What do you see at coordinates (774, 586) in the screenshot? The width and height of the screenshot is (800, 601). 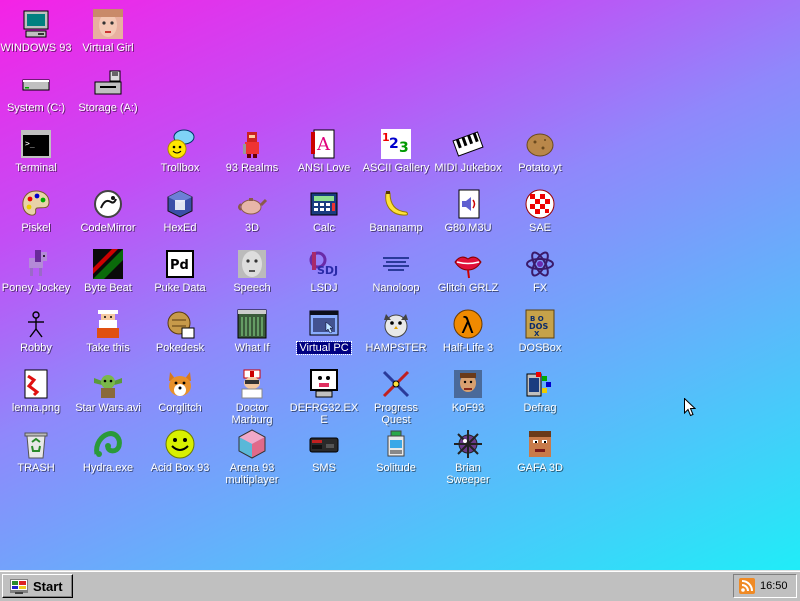 I see `clock: 16:50` at bounding box center [774, 586].